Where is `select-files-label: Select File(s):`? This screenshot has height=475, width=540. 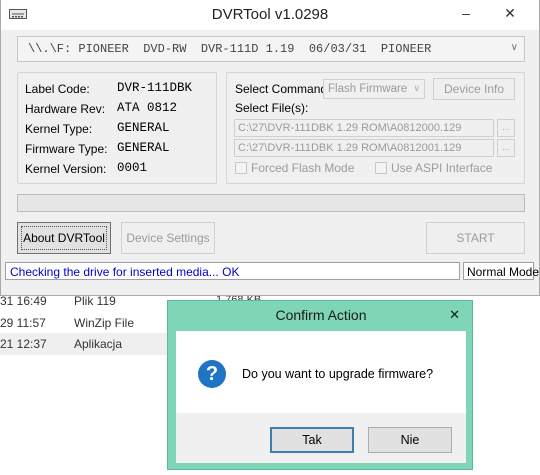 select-files-label: Select File(s): is located at coordinates (272, 108).